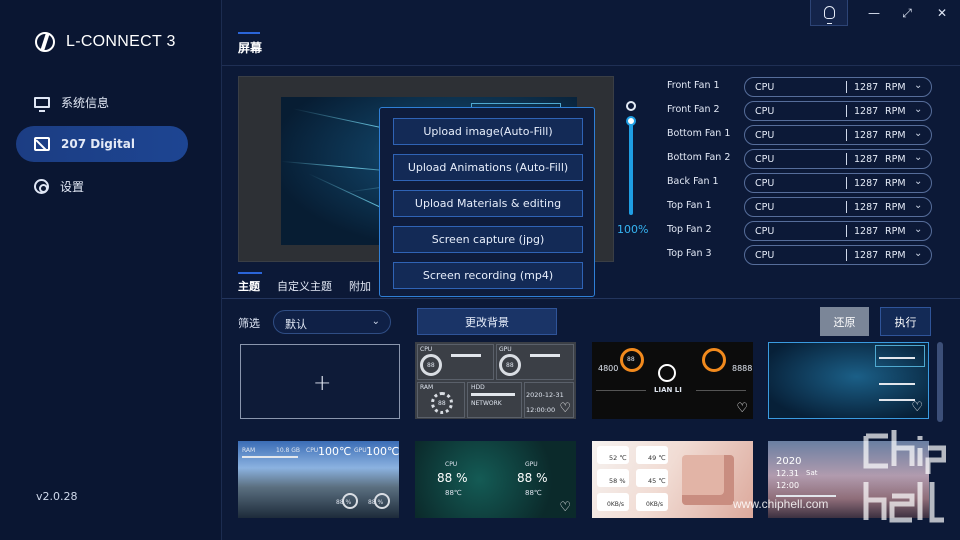  What do you see at coordinates (633, 229) in the screenshot?
I see `brightness-value: 100%` at bounding box center [633, 229].